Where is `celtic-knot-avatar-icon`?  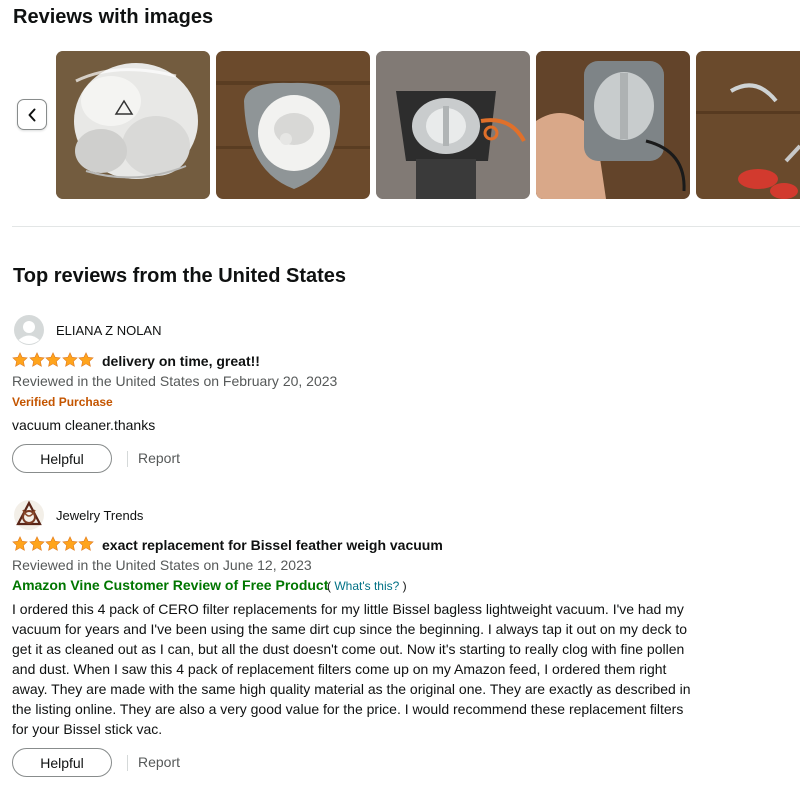 celtic-knot-avatar-icon is located at coordinates (29, 515).